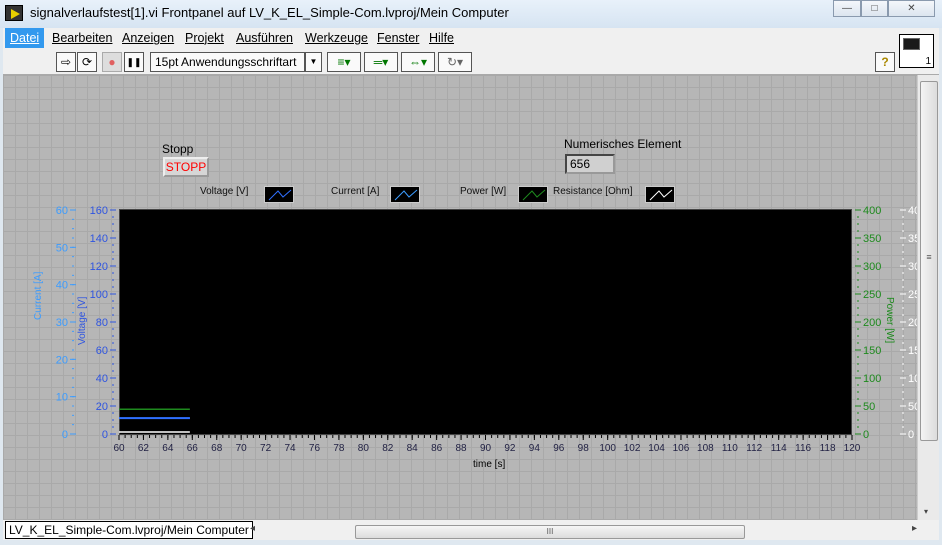  Describe the element at coordinates (916, 51) in the screenshot. I see `vi-icon-pane: 1` at that location.